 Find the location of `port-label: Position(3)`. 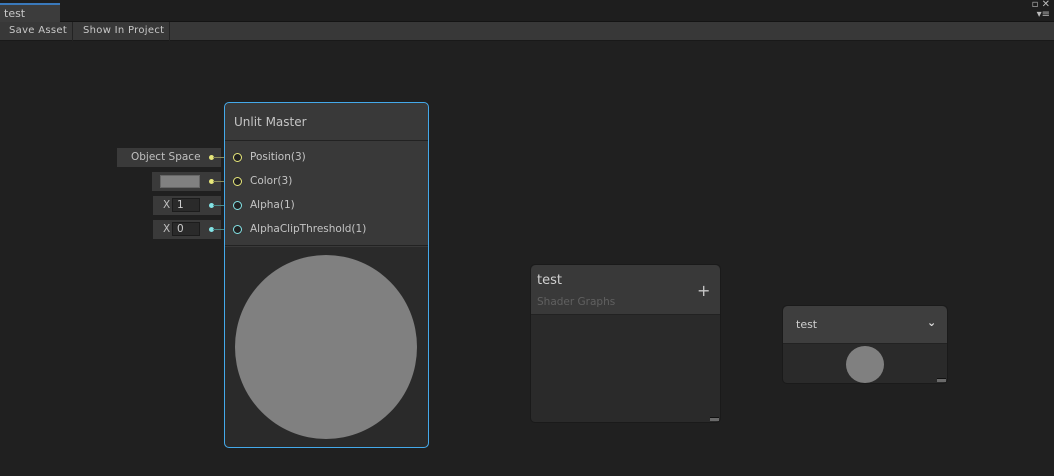

port-label: Position(3) is located at coordinates (278, 157).